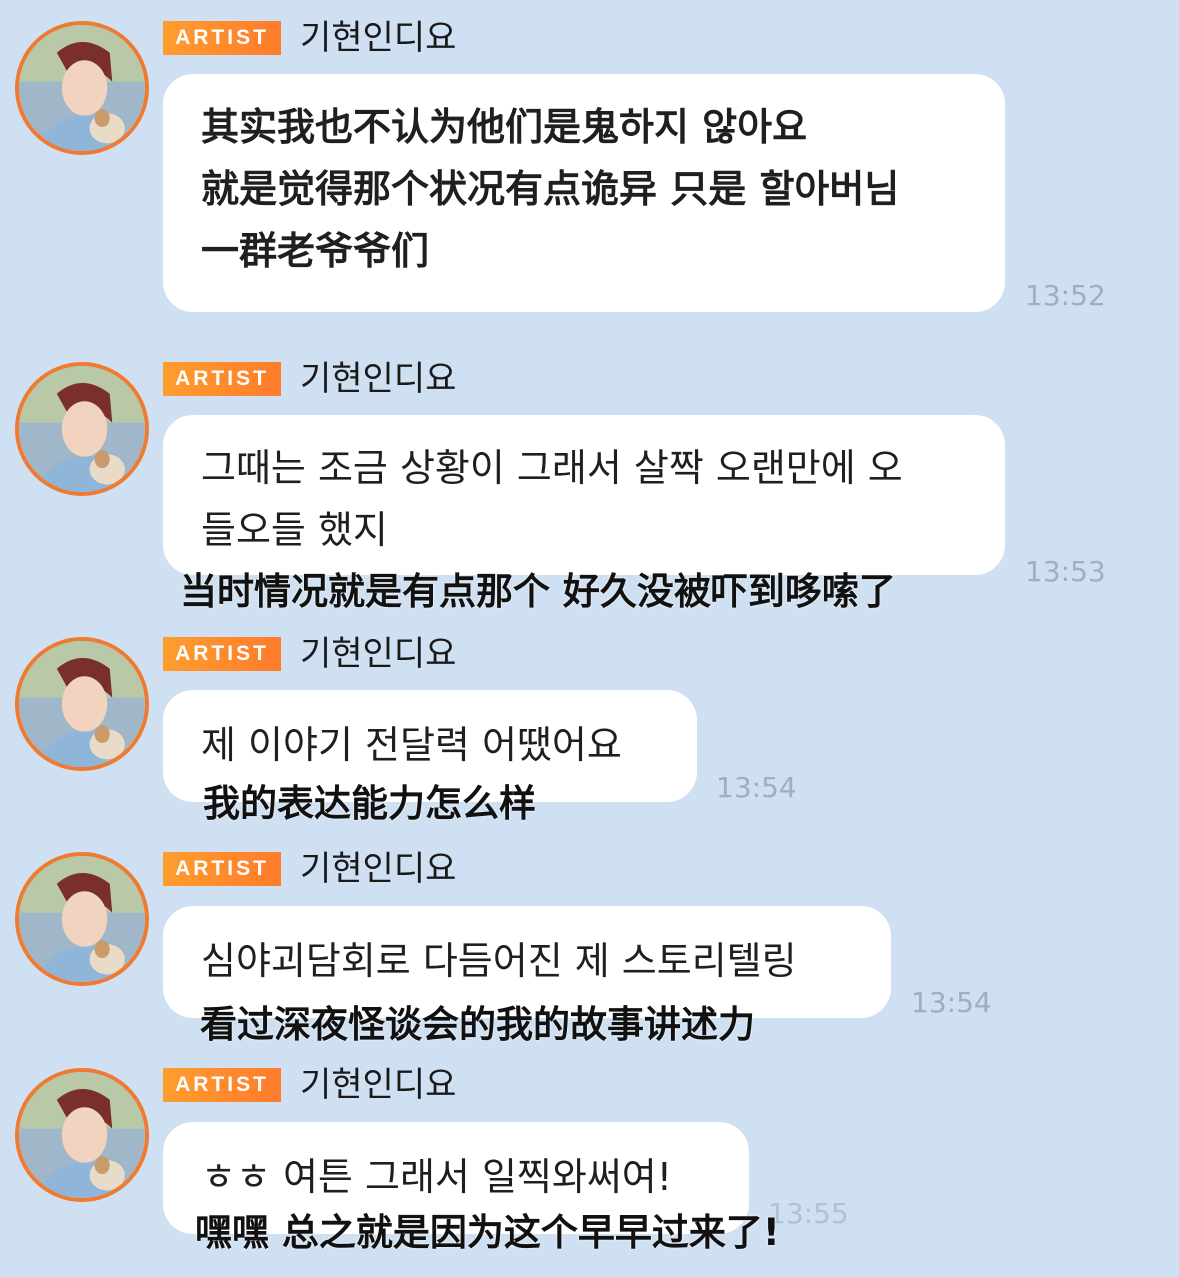 The width and height of the screenshot is (1179, 1277). What do you see at coordinates (1065, 295) in the screenshot?
I see `message-time: 13:52` at bounding box center [1065, 295].